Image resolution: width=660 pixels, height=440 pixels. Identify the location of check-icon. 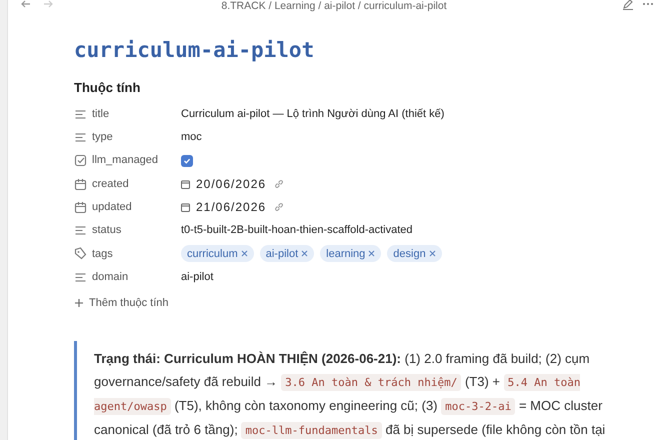
(187, 160).